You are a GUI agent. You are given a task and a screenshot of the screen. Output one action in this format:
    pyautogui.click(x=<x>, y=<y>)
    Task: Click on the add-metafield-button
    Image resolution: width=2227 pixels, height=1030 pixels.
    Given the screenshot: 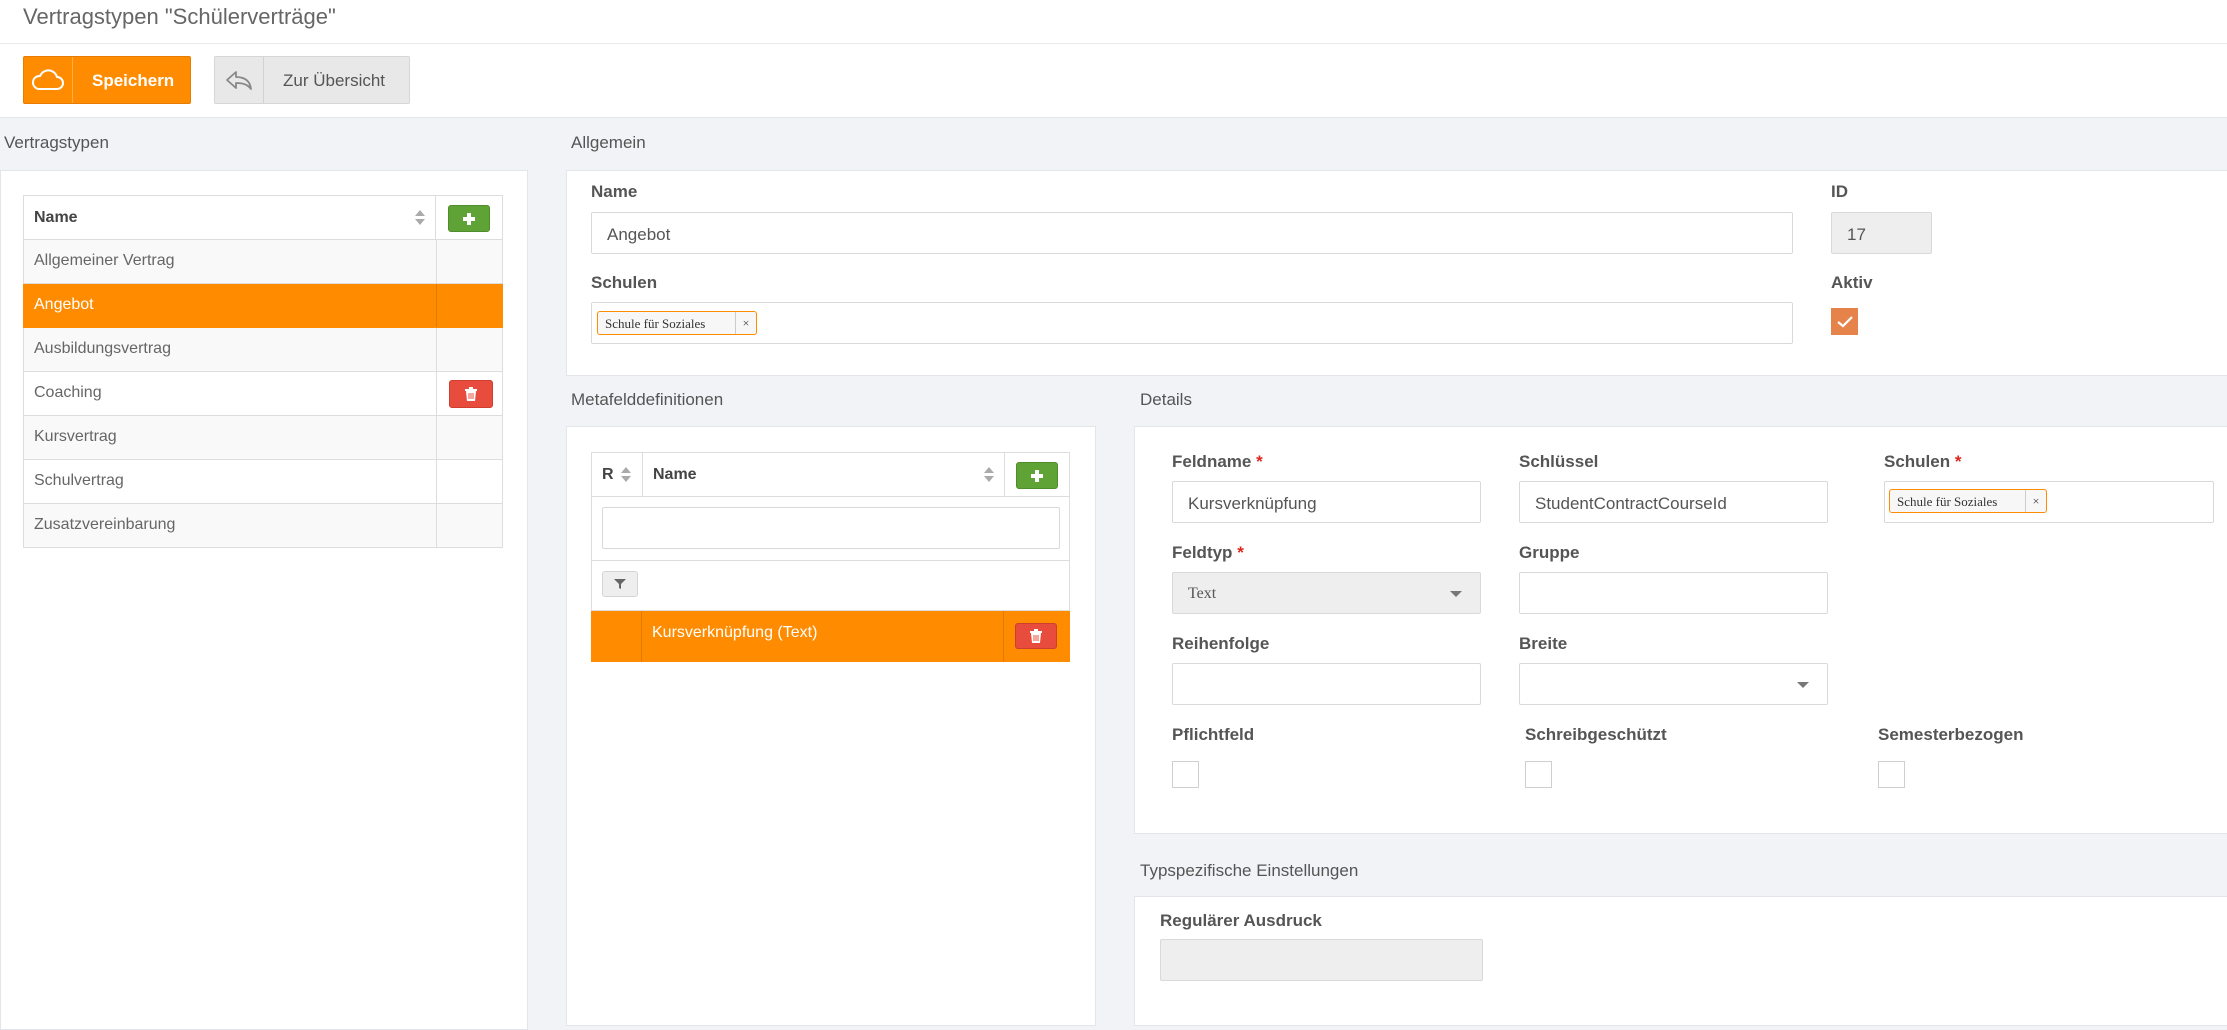 What is the action you would take?
    pyautogui.click(x=1037, y=475)
    